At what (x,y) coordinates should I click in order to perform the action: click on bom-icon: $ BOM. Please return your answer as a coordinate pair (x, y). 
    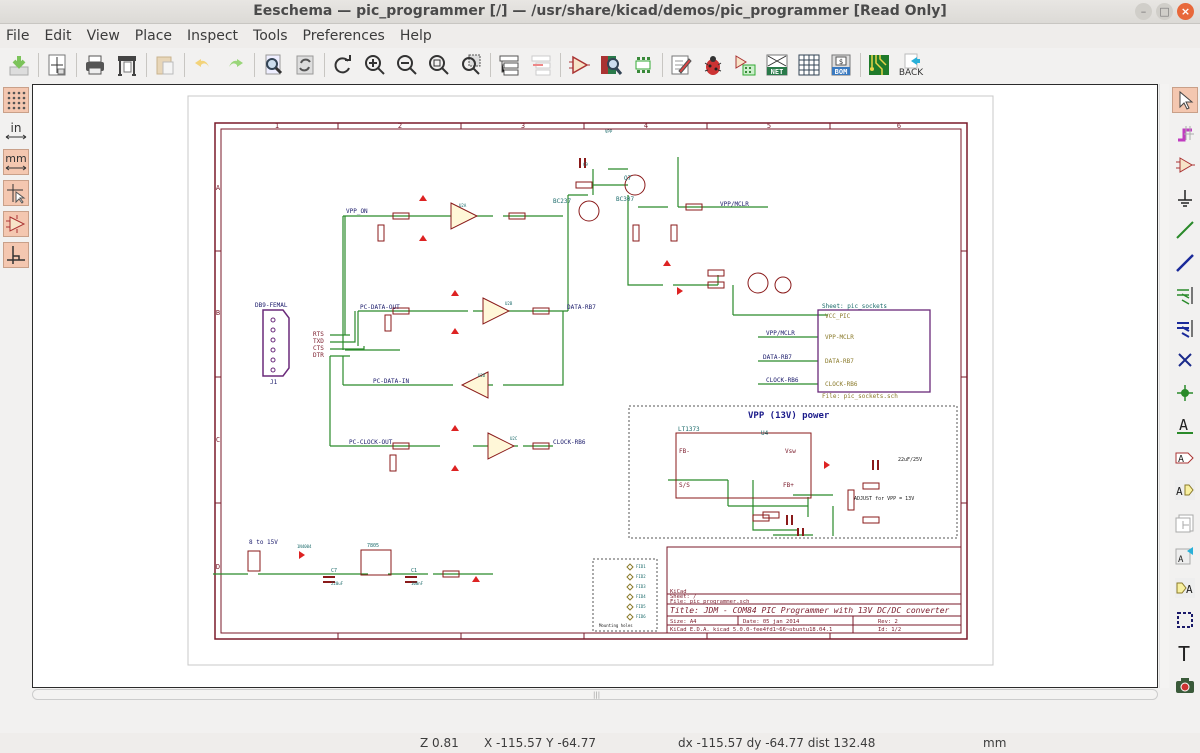
    Looking at the image, I should click on (841, 65).